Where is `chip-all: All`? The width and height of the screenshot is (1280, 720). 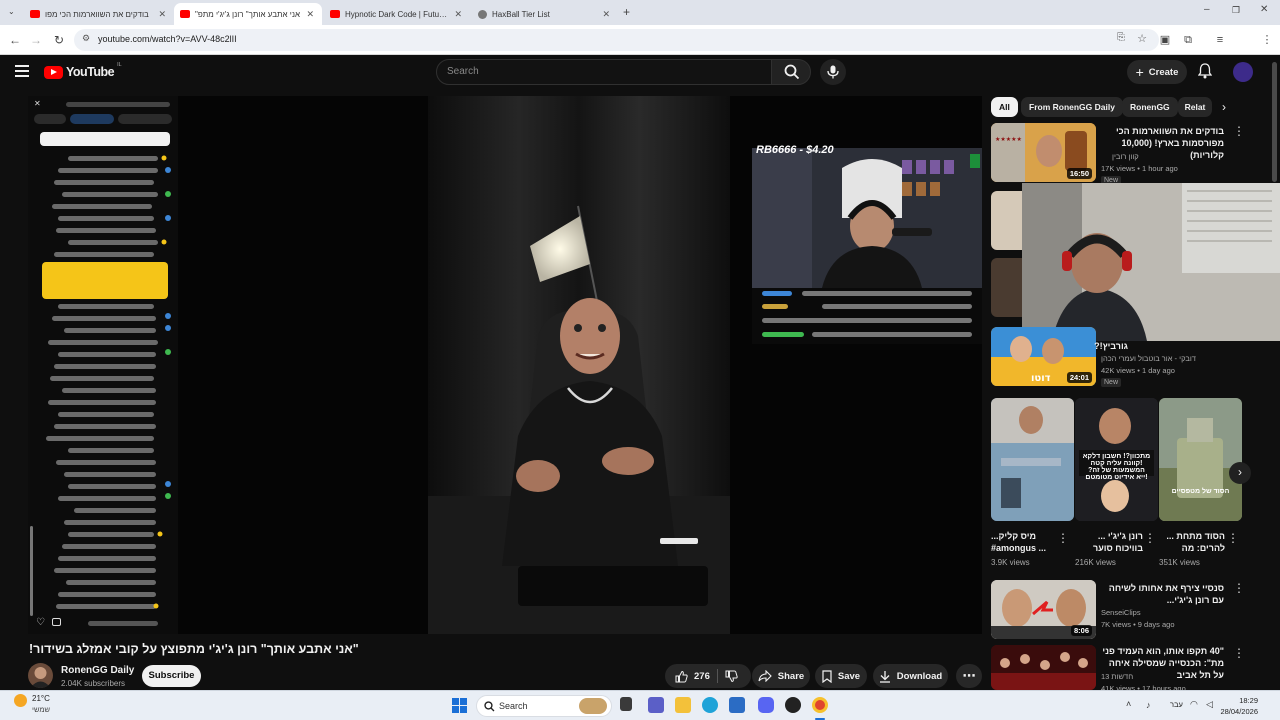 chip-all: All is located at coordinates (1004, 107).